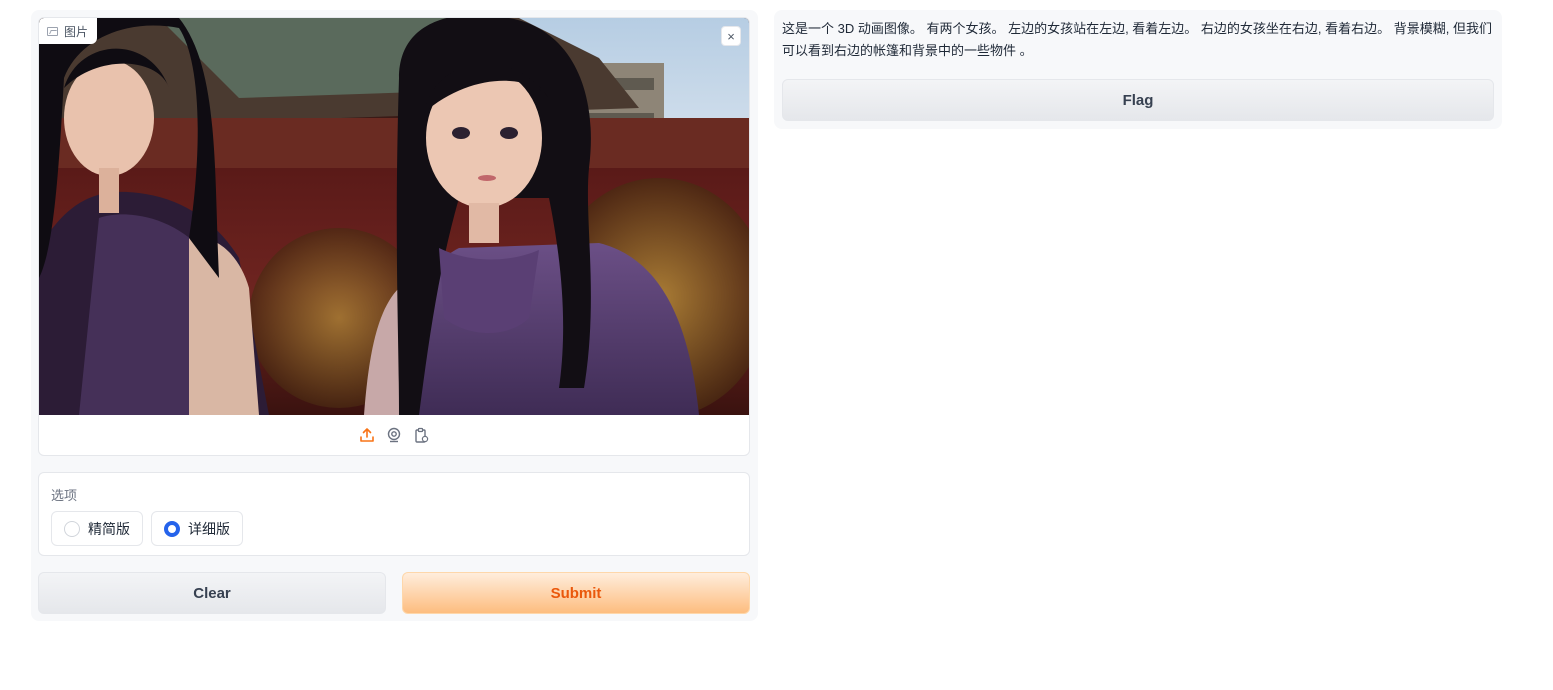 The image size is (1553, 690). I want to click on options-label: 选项, so click(64, 495).